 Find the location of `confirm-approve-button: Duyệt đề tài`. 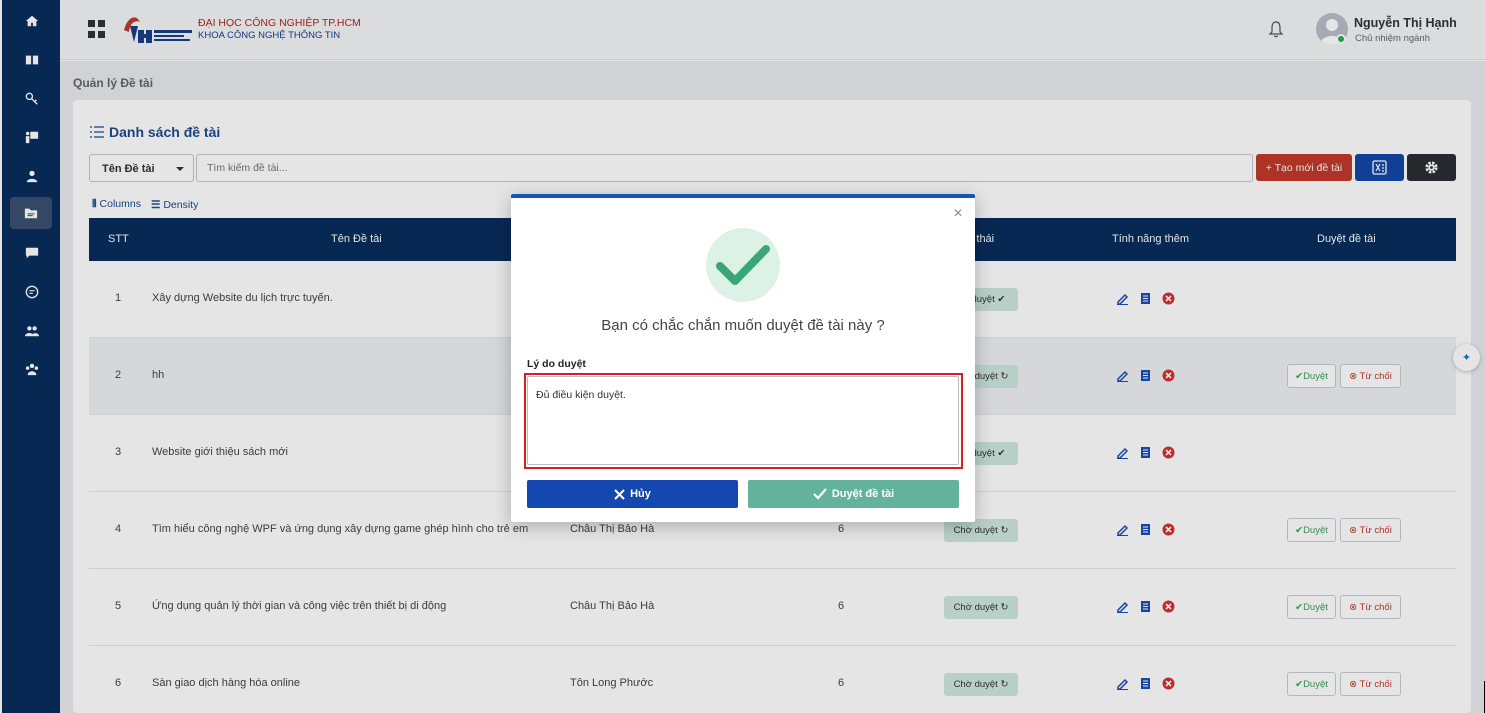

confirm-approve-button: Duyệt đề tài is located at coordinates (853, 494).